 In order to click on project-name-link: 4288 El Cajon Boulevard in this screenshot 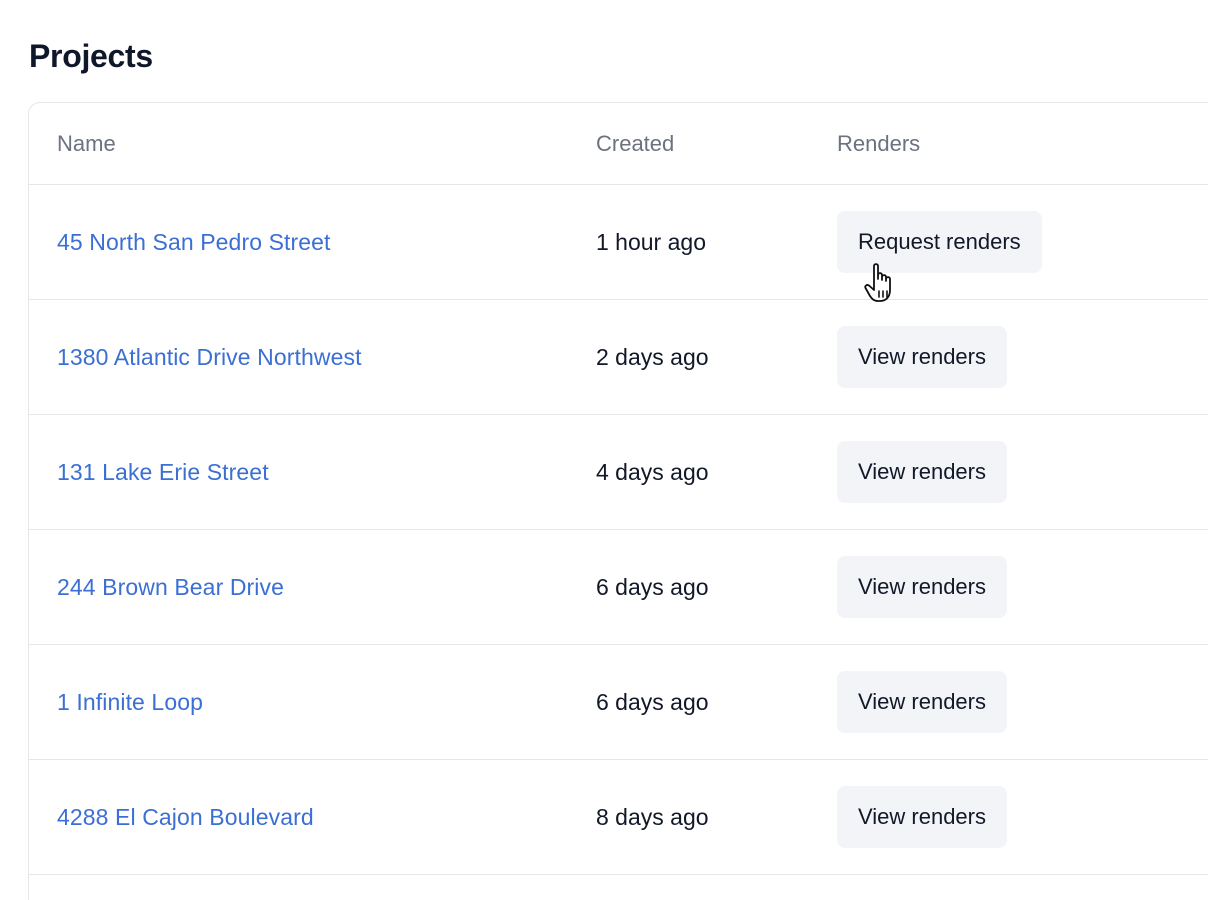, I will do `click(185, 817)`.